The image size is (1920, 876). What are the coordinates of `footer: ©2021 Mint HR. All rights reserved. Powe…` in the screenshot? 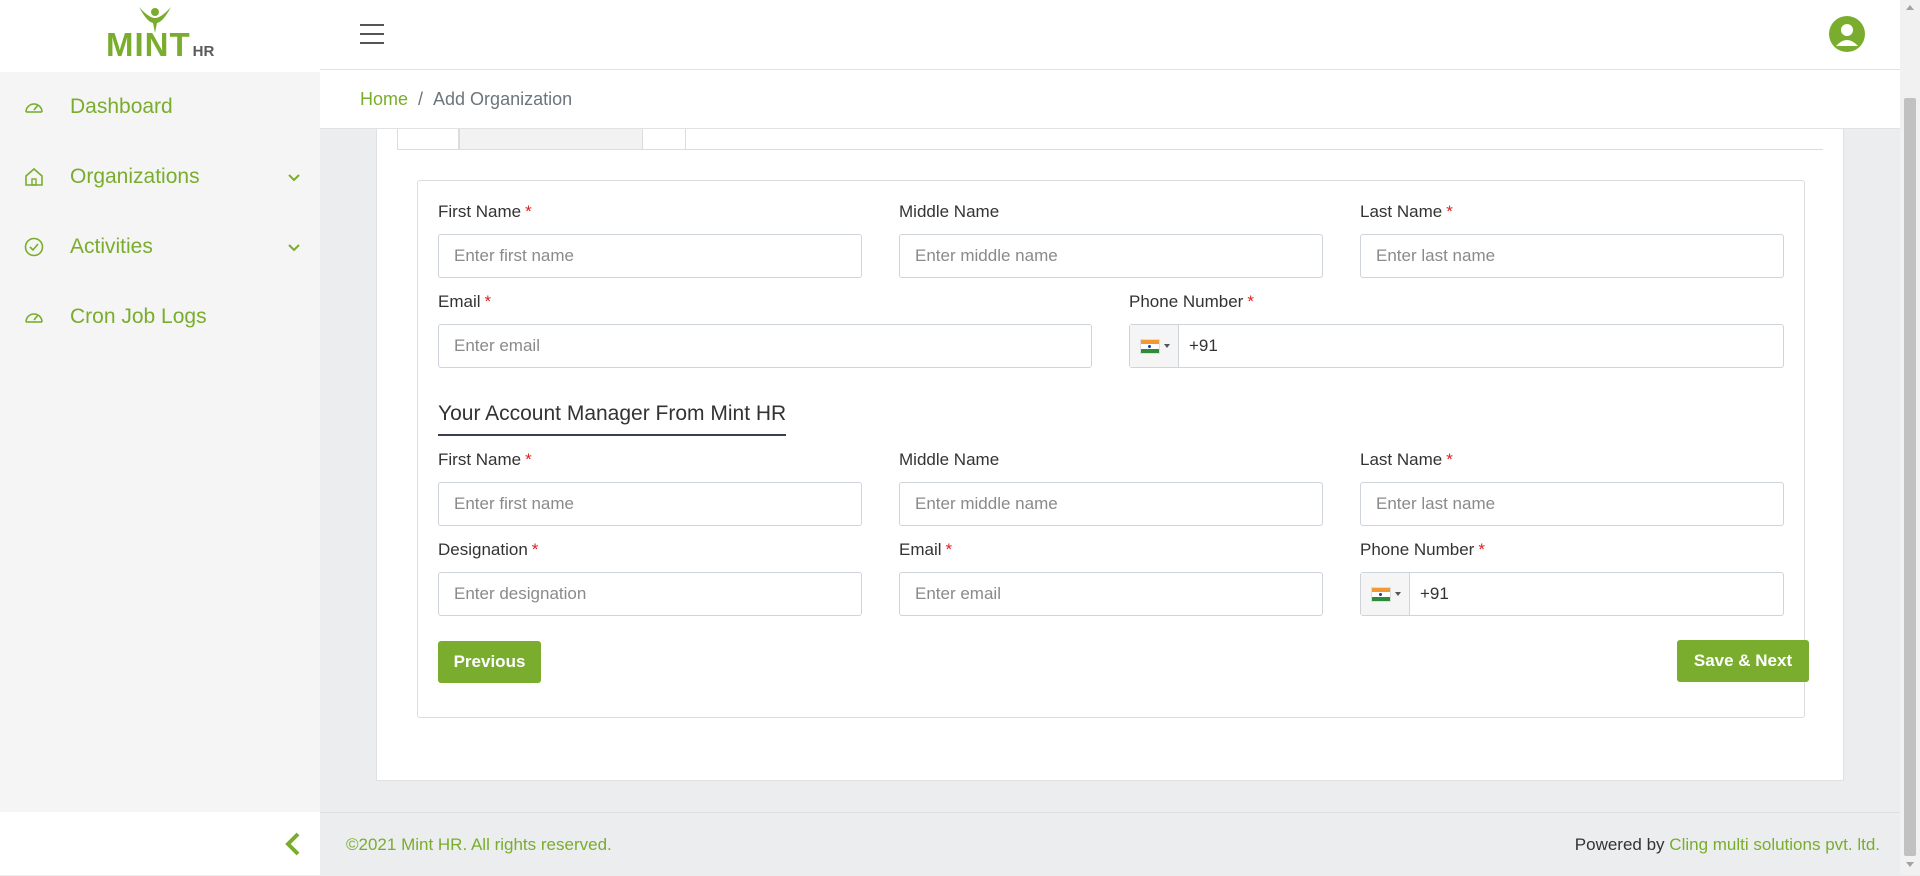 It's located at (1110, 844).